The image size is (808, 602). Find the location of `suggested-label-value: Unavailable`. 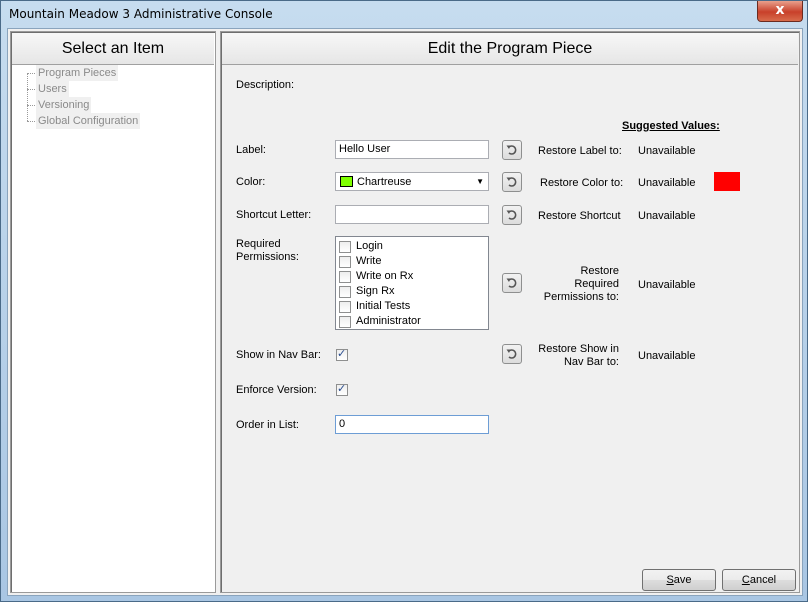

suggested-label-value: Unavailable is located at coordinates (667, 151).